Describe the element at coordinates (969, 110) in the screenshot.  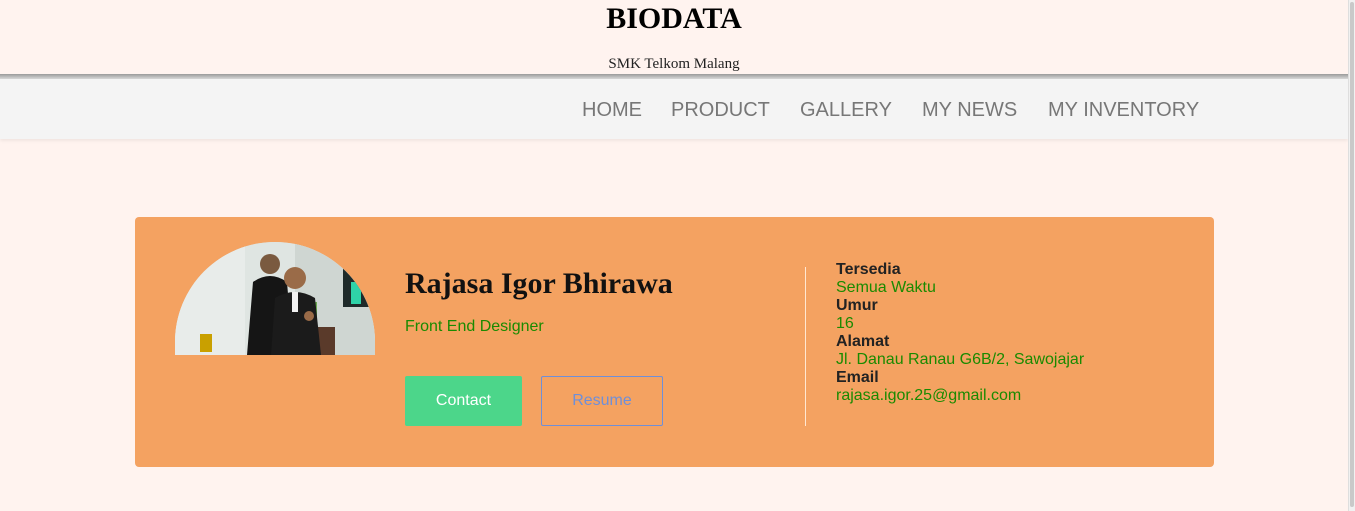
I see `nav-item-my-news: MY NEWS` at that location.